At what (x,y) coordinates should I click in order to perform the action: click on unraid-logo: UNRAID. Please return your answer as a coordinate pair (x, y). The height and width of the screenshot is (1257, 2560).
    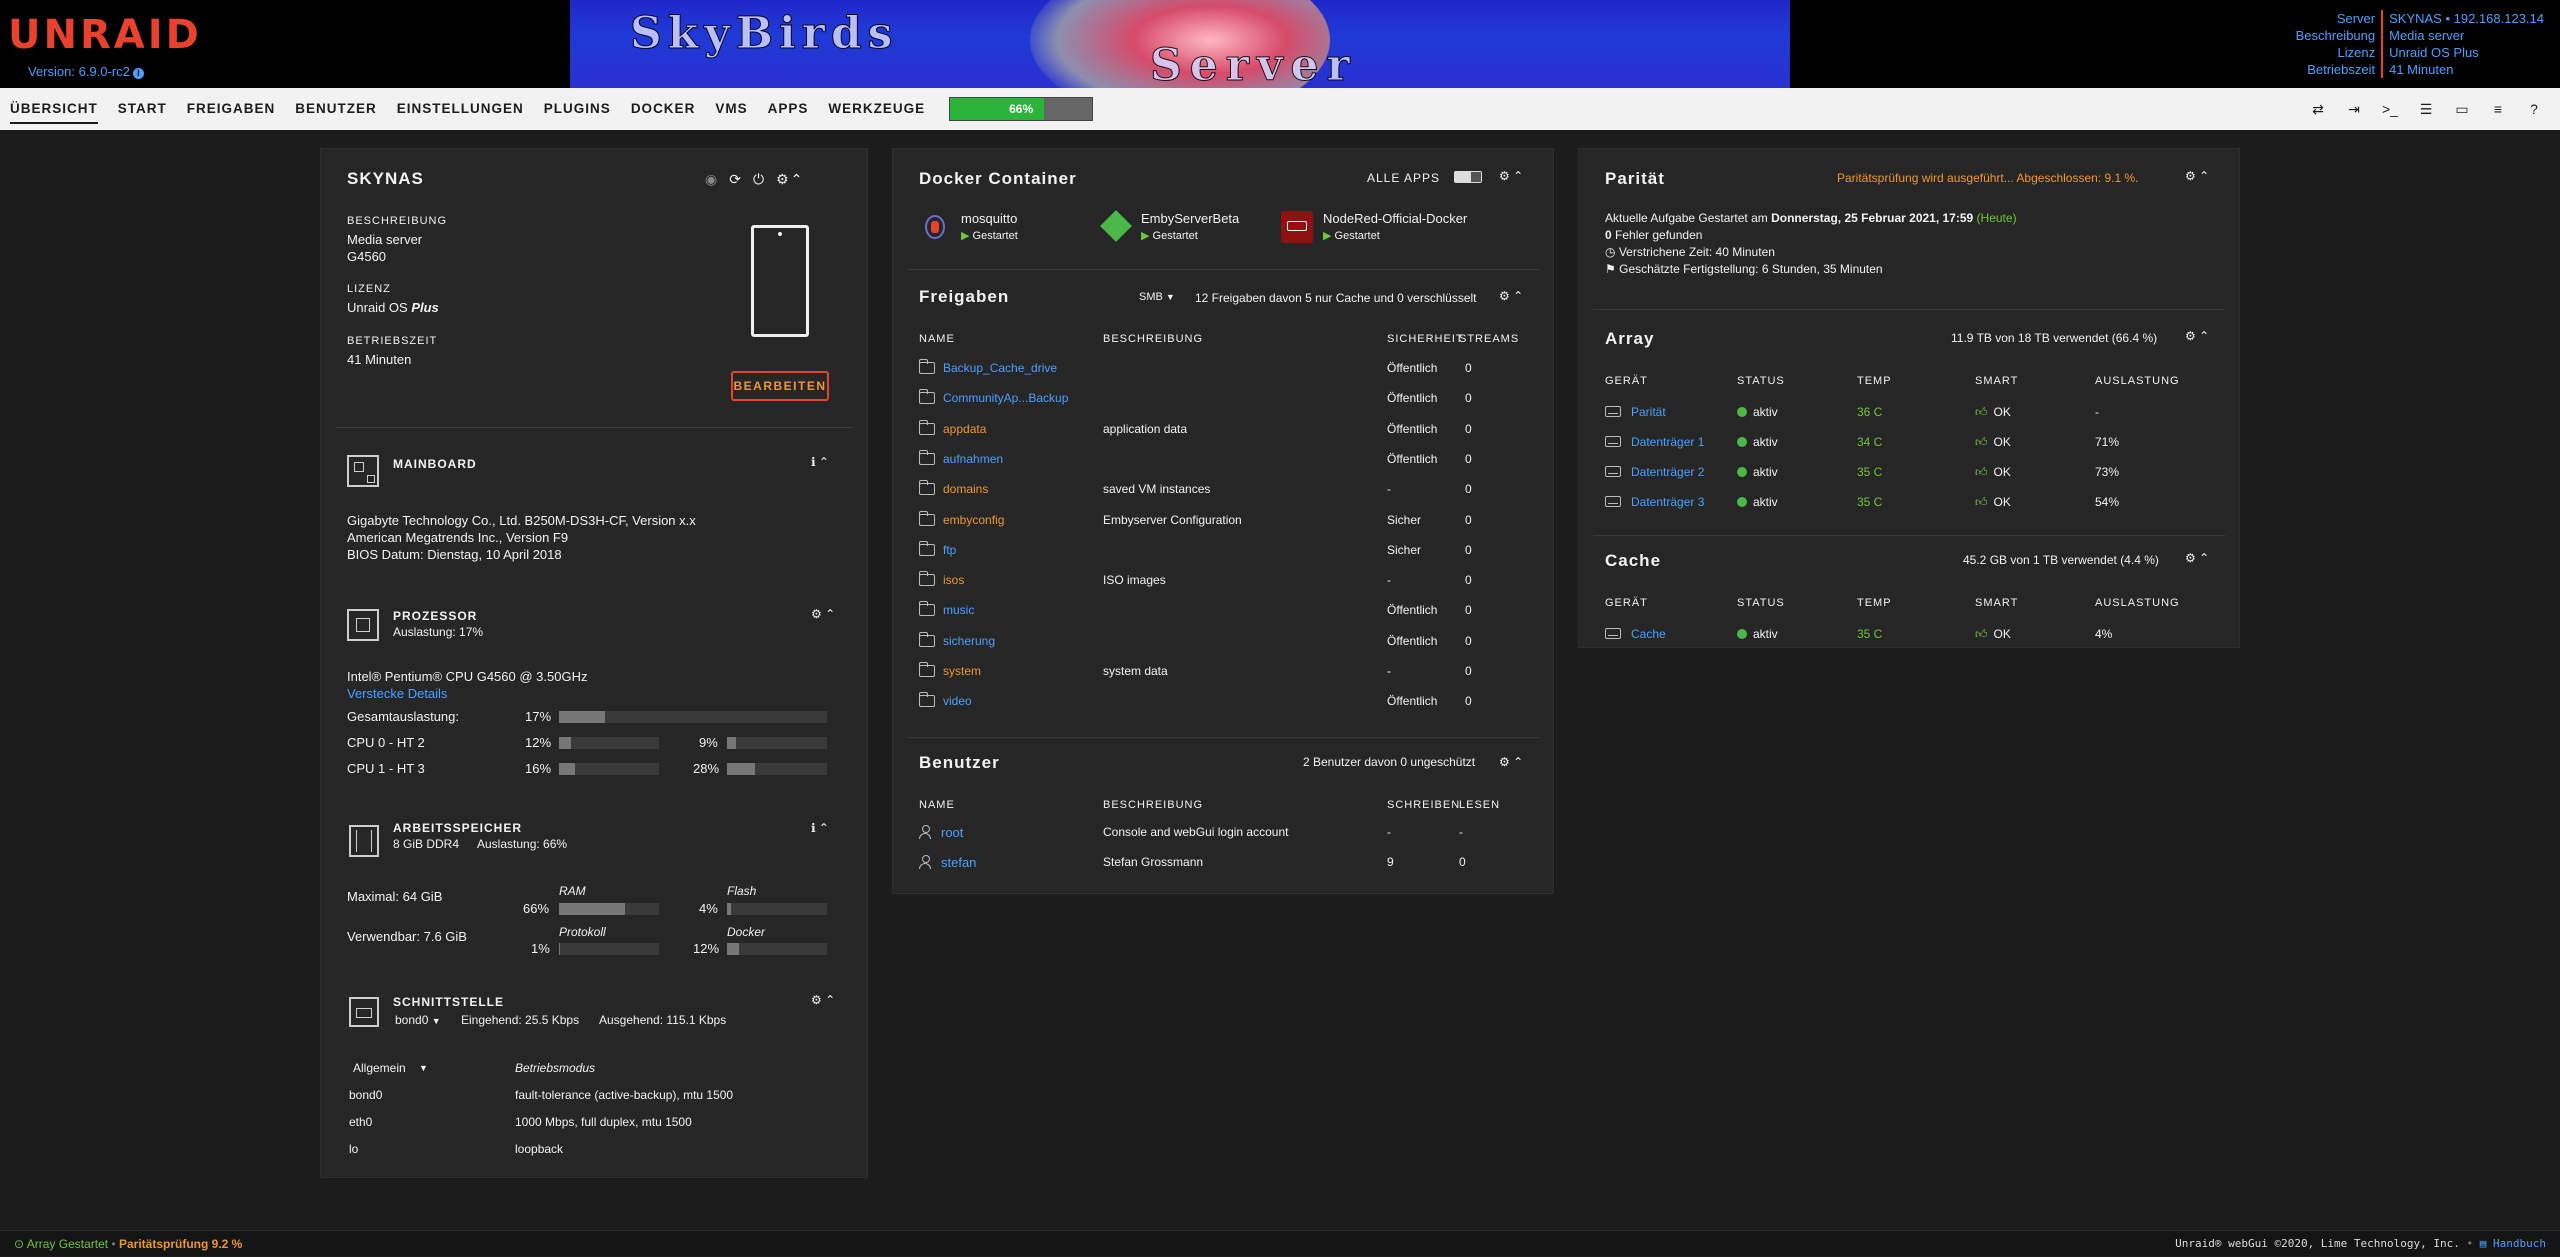
    Looking at the image, I should click on (105, 35).